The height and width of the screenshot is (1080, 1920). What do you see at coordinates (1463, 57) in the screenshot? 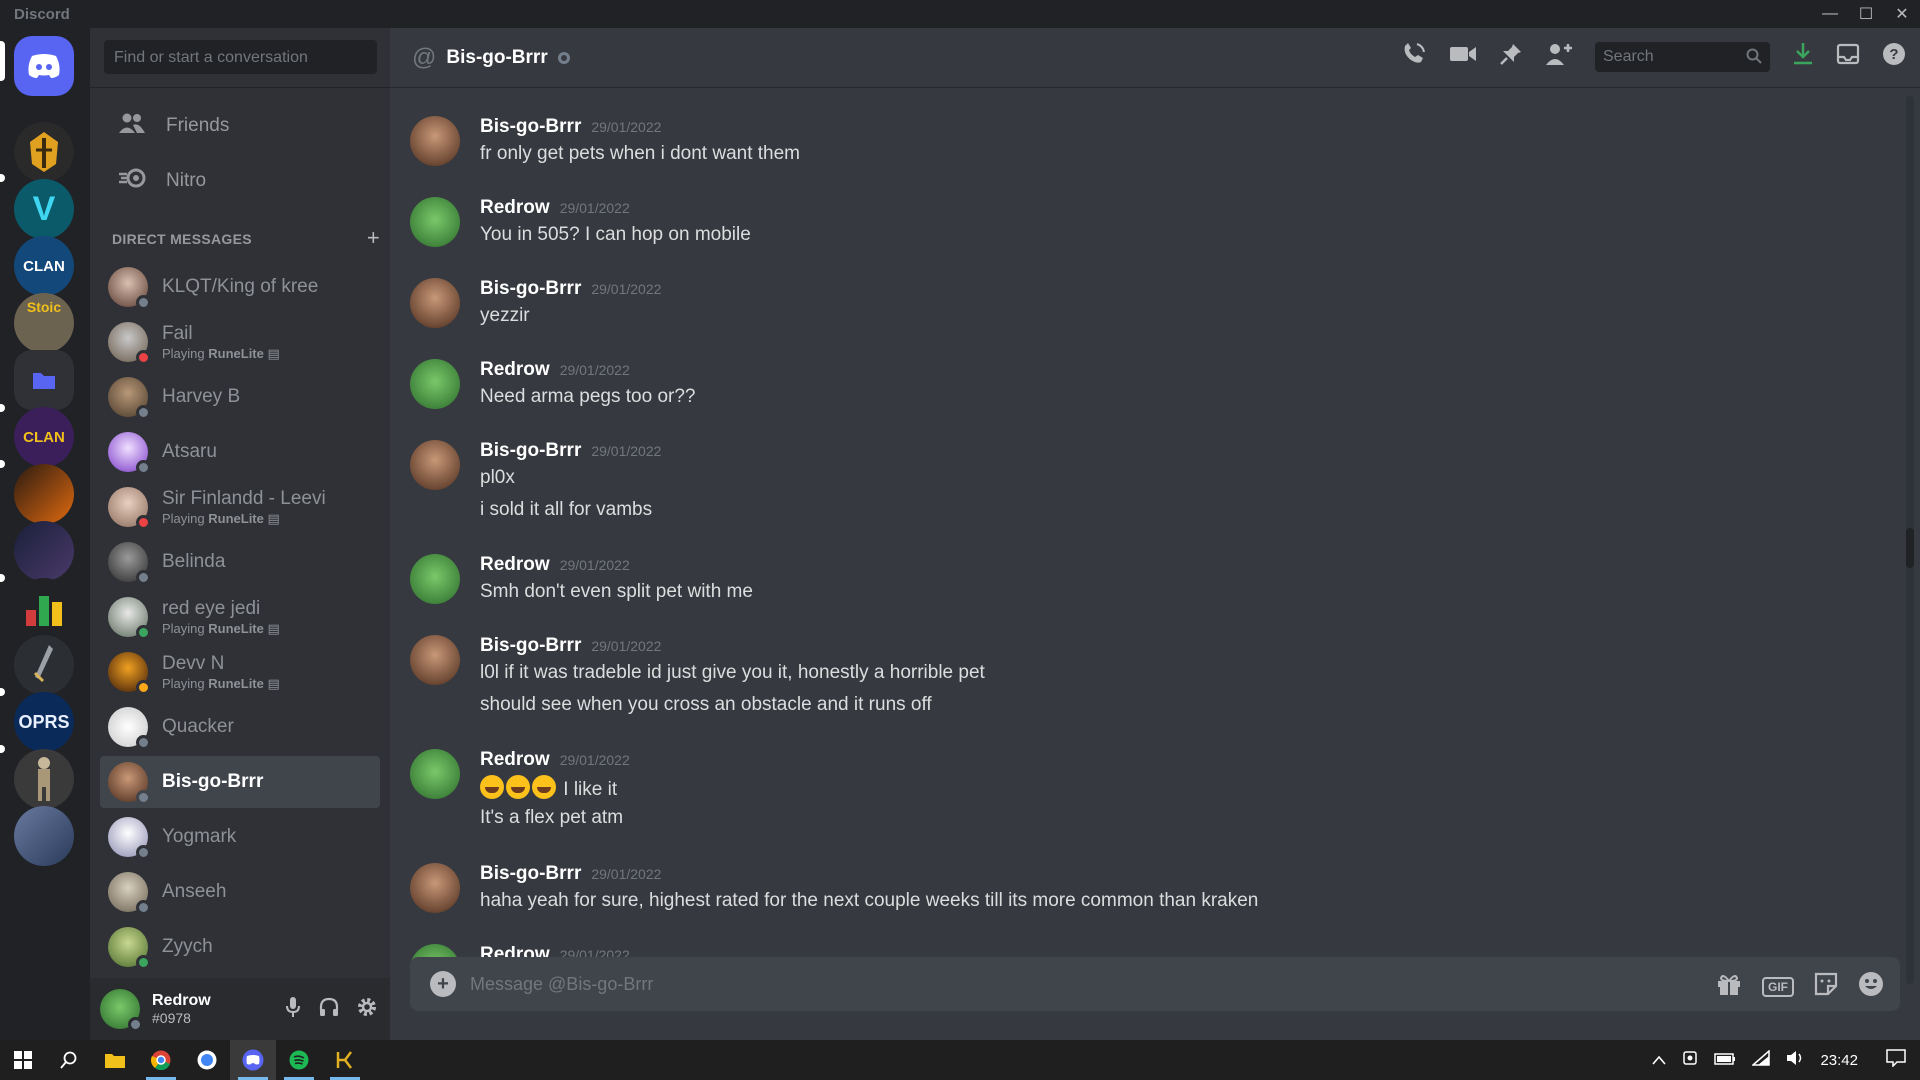
I see `video-call-icon` at bounding box center [1463, 57].